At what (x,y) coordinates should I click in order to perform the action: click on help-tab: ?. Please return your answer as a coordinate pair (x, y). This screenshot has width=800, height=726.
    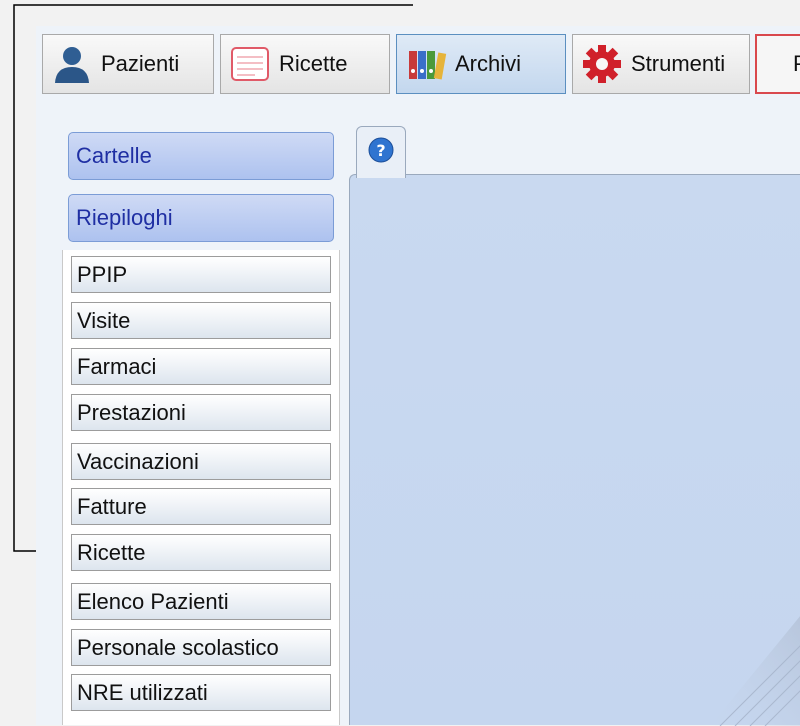
    Looking at the image, I should click on (381, 152).